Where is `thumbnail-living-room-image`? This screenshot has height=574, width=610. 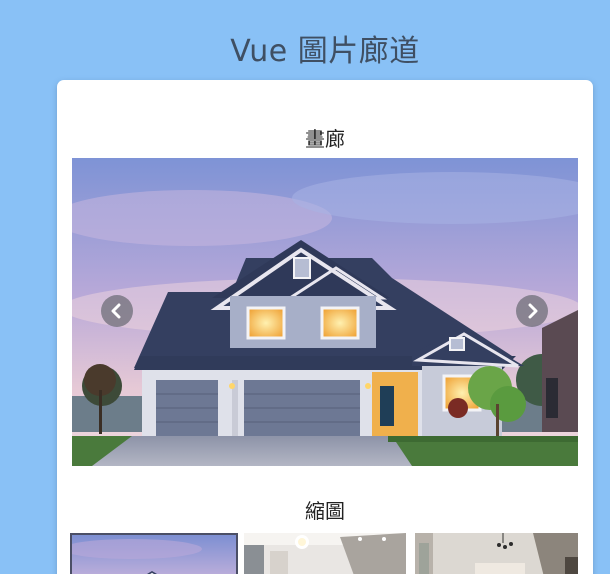 thumbnail-living-room-image is located at coordinates (496, 553).